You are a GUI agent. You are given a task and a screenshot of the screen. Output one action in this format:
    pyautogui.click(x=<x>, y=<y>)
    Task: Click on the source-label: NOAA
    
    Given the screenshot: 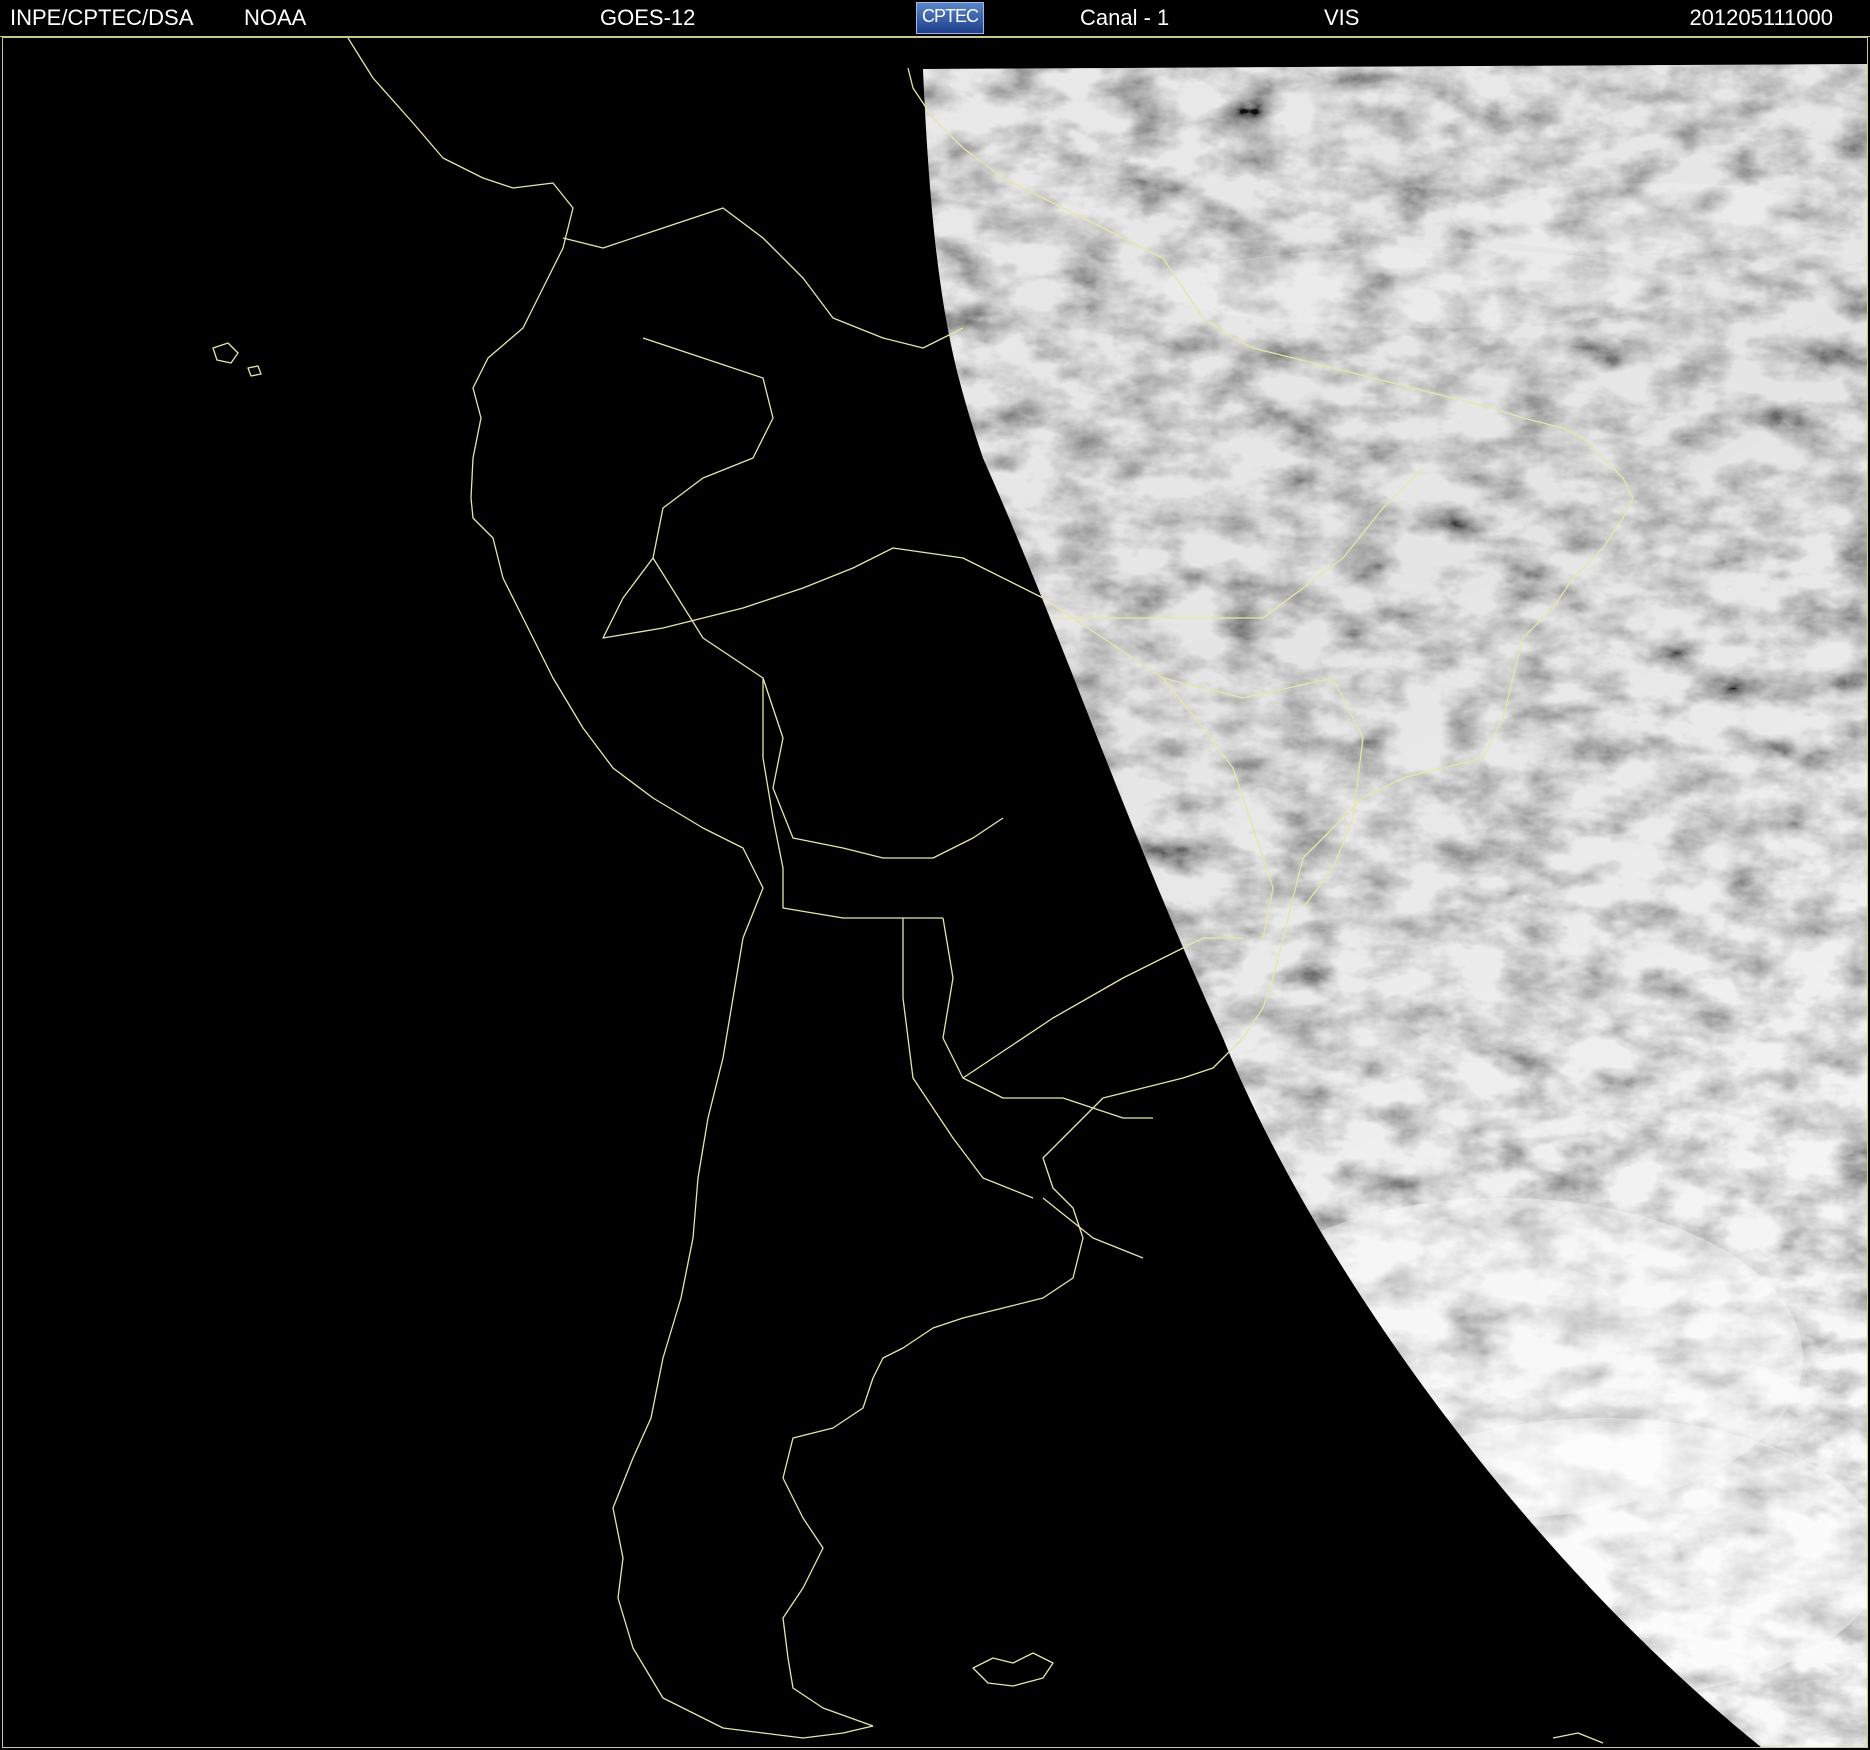 What is the action you would take?
    pyautogui.click(x=275, y=17)
    